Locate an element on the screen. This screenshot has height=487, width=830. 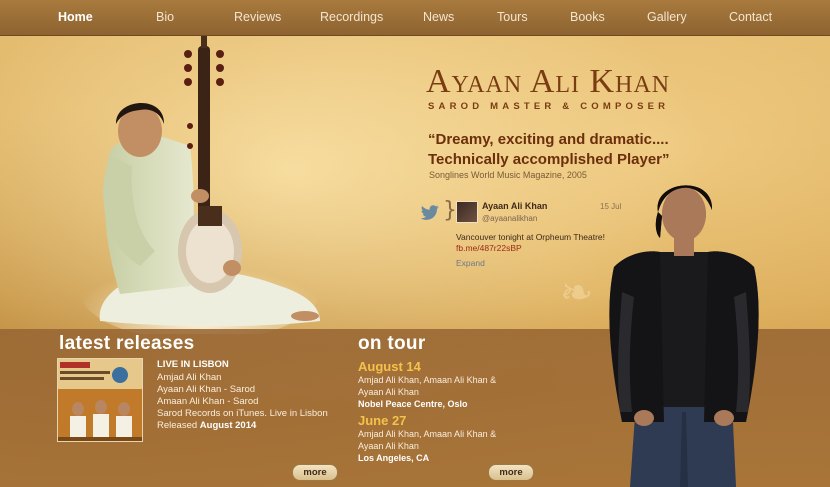
album-cover-art is located at coordinates (100, 400).